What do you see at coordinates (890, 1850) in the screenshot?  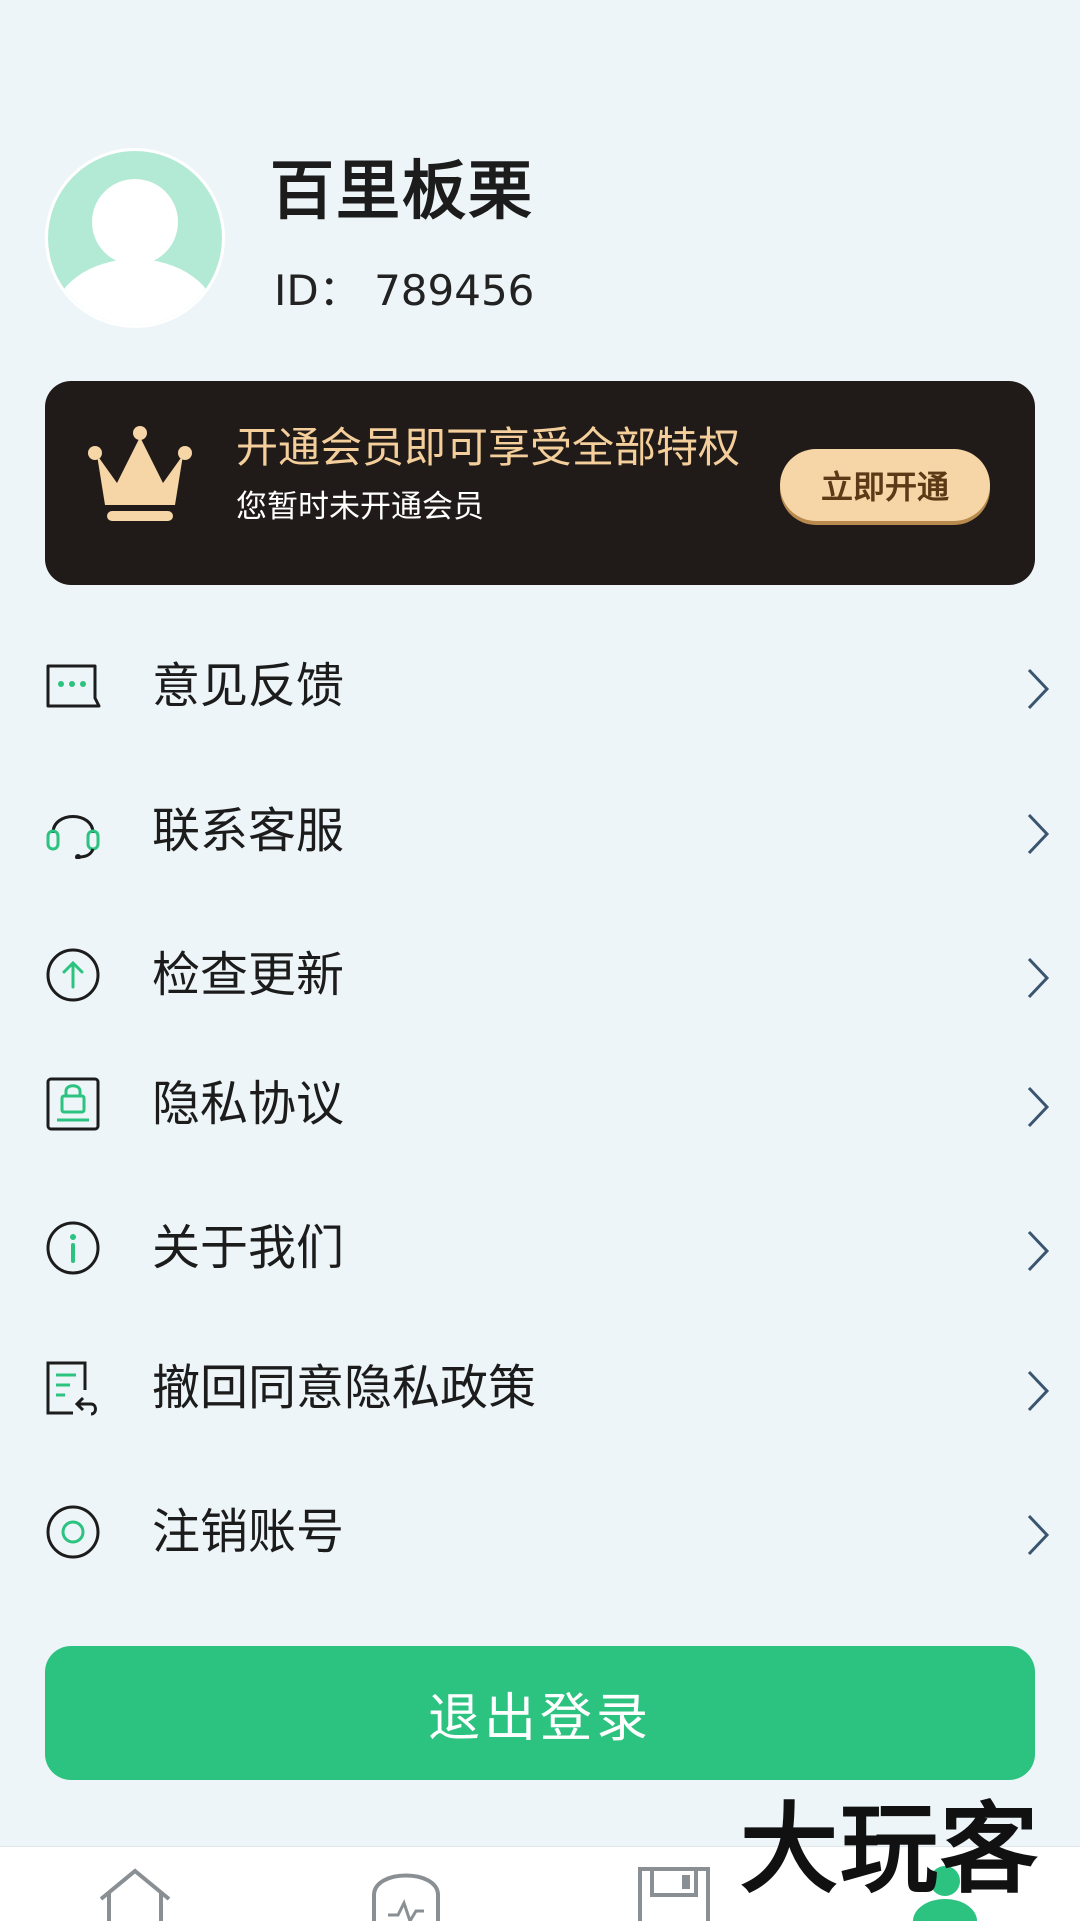 I see `watermark-text: 大玩客` at bounding box center [890, 1850].